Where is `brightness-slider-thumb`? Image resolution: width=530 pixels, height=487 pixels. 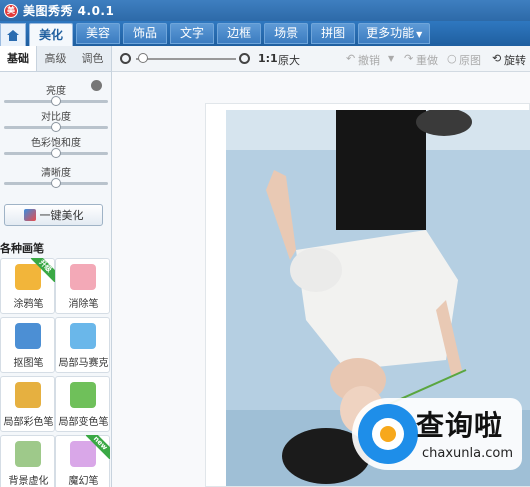 brightness-slider-thumb is located at coordinates (56, 101).